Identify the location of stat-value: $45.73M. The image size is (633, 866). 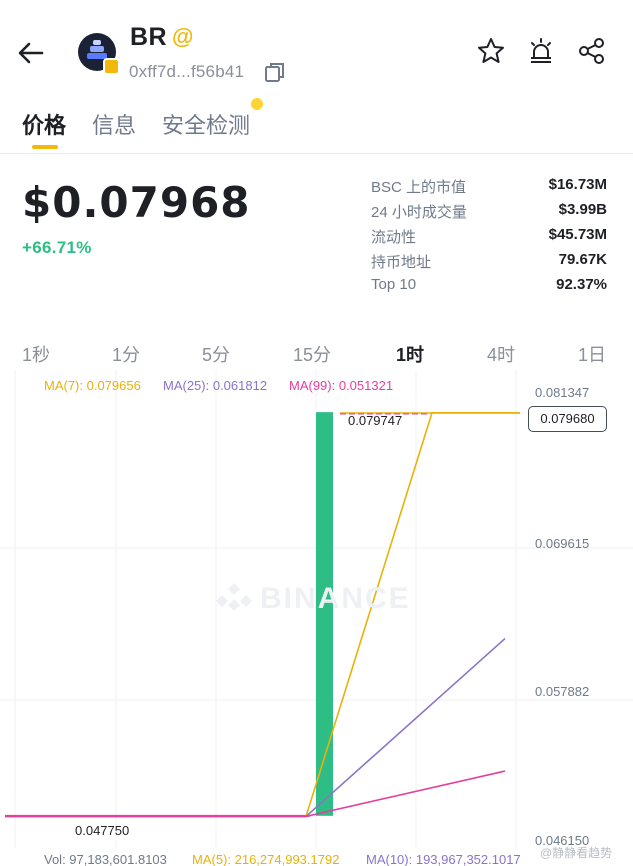
(577, 234).